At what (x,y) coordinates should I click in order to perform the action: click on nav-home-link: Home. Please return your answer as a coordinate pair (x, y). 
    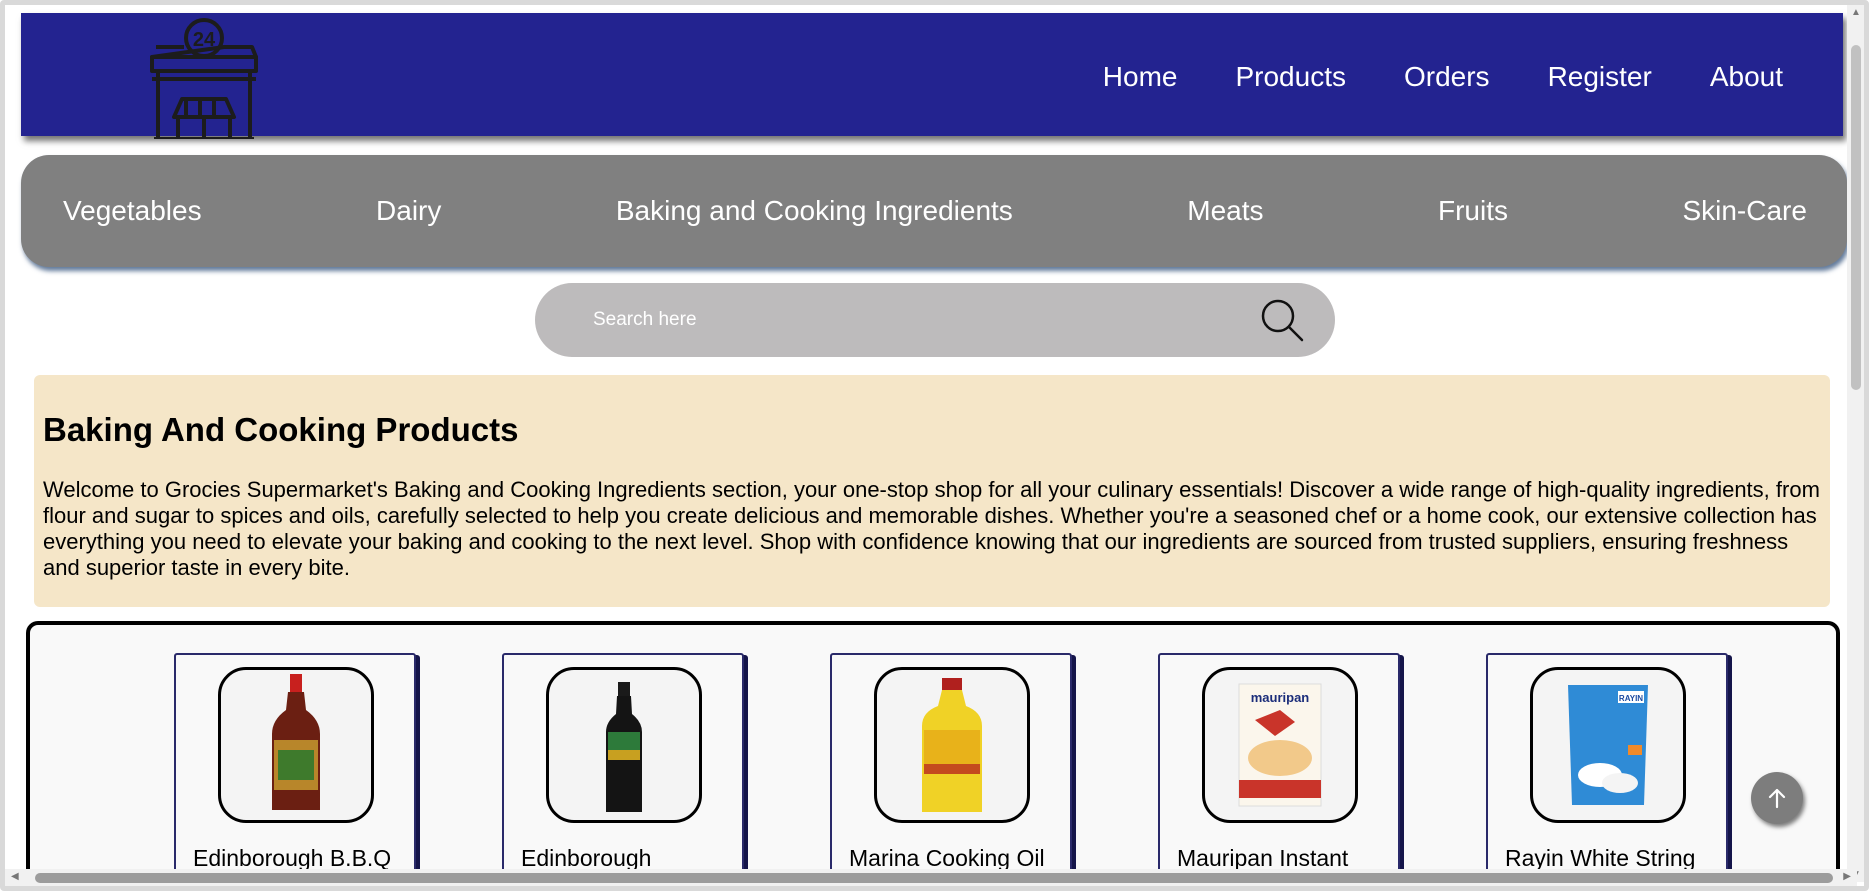
    Looking at the image, I should click on (1140, 77).